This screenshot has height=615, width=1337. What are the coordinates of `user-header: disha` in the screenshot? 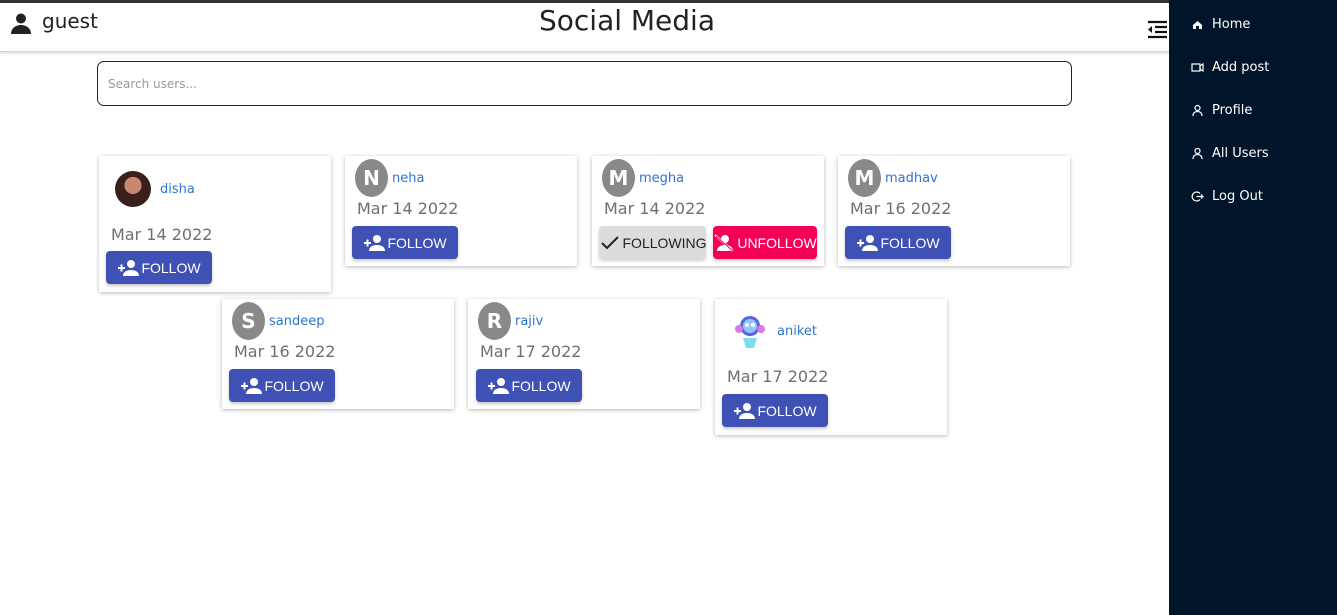 It's located at (155, 189).